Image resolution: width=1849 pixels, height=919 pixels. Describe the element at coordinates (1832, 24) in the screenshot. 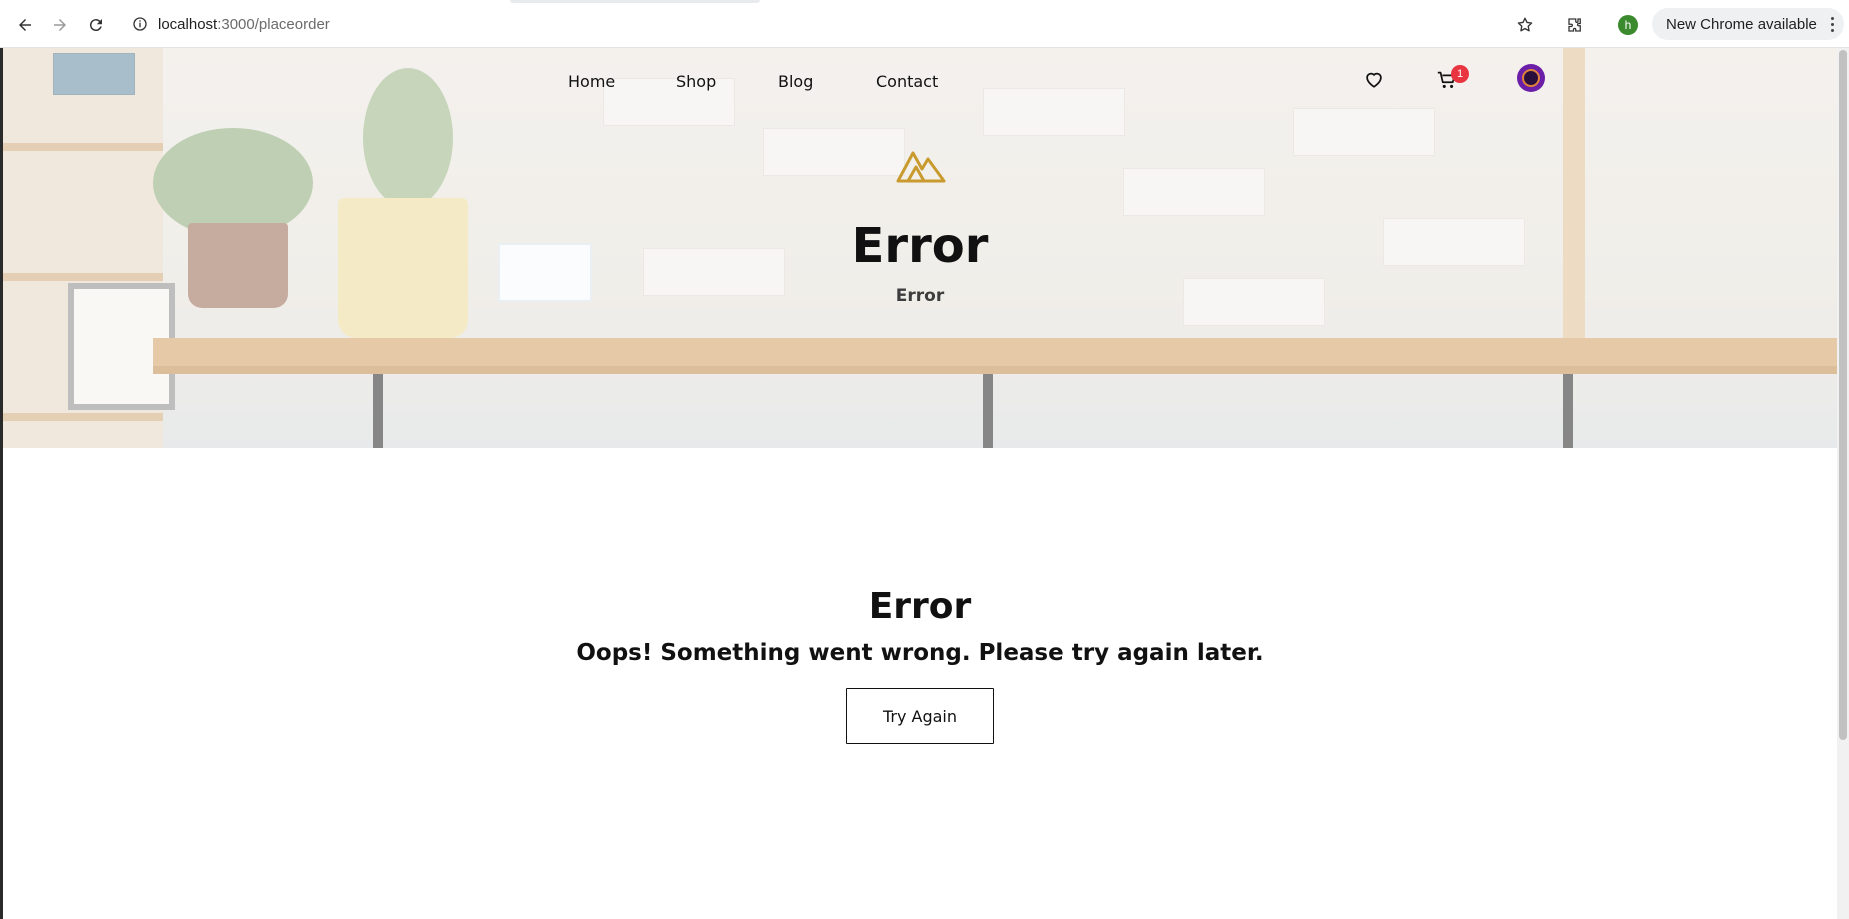

I see `kebab-menu-icon` at that location.